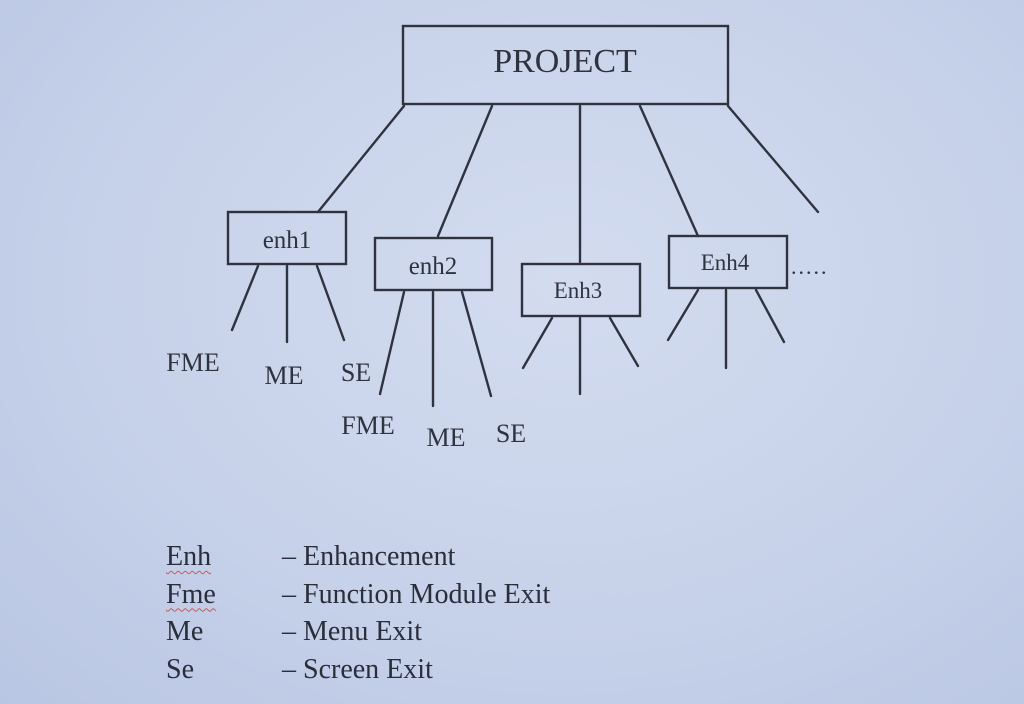 The width and height of the screenshot is (1024, 704). I want to click on legend-definition-fme: – Function Module Exit, so click(416, 594).